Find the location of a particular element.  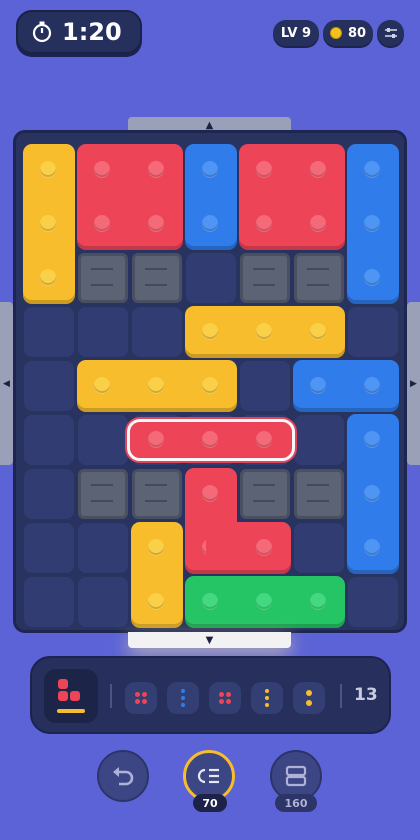

sort-cost: 70 is located at coordinates (210, 803).